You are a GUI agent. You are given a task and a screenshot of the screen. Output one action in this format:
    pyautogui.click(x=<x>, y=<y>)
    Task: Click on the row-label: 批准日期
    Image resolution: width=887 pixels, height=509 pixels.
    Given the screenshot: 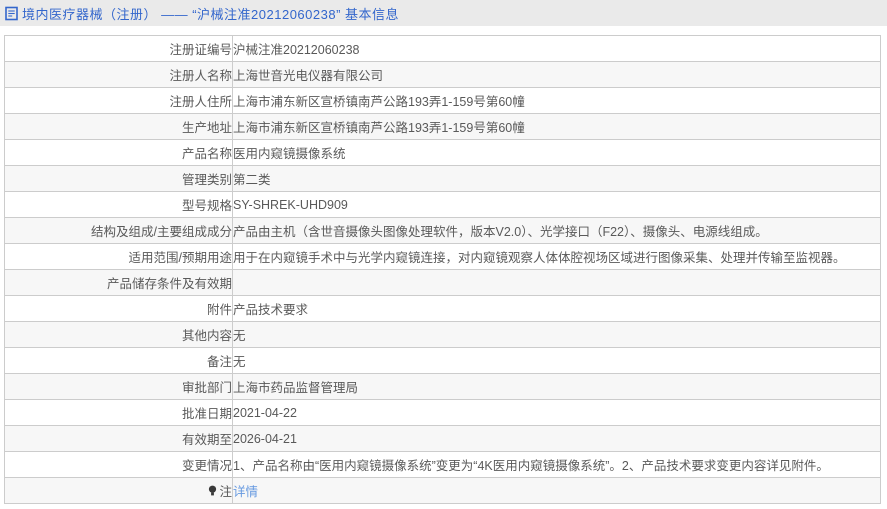 What is the action you would take?
    pyautogui.click(x=118, y=412)
    